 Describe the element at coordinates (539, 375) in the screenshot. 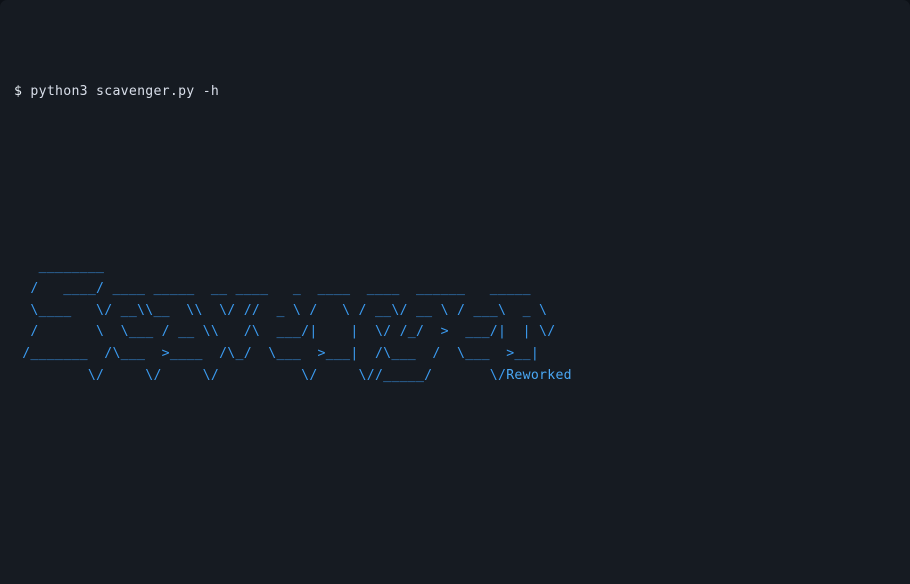

I see `banner-tagline: Reworked` at that location.